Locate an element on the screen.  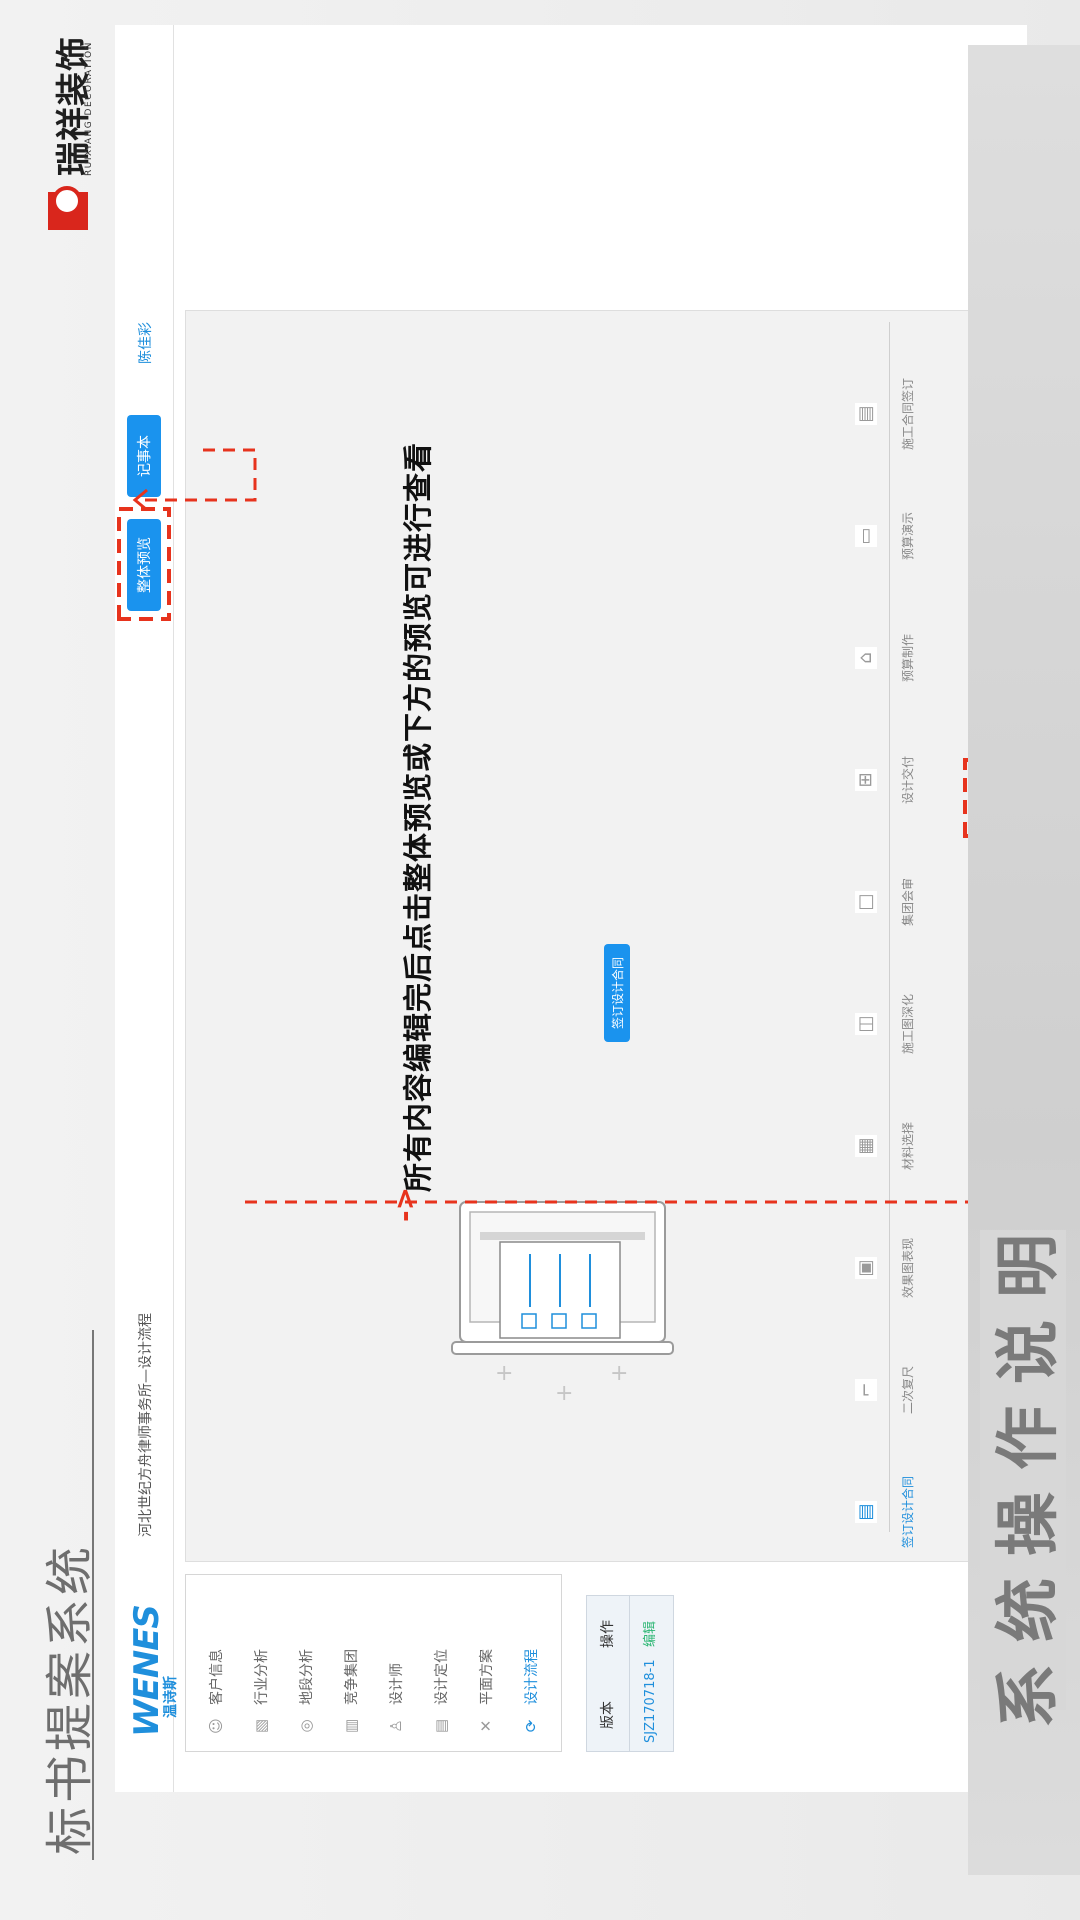
banner-title: 系统操作说明 is located at coordinates (1023, 1470).